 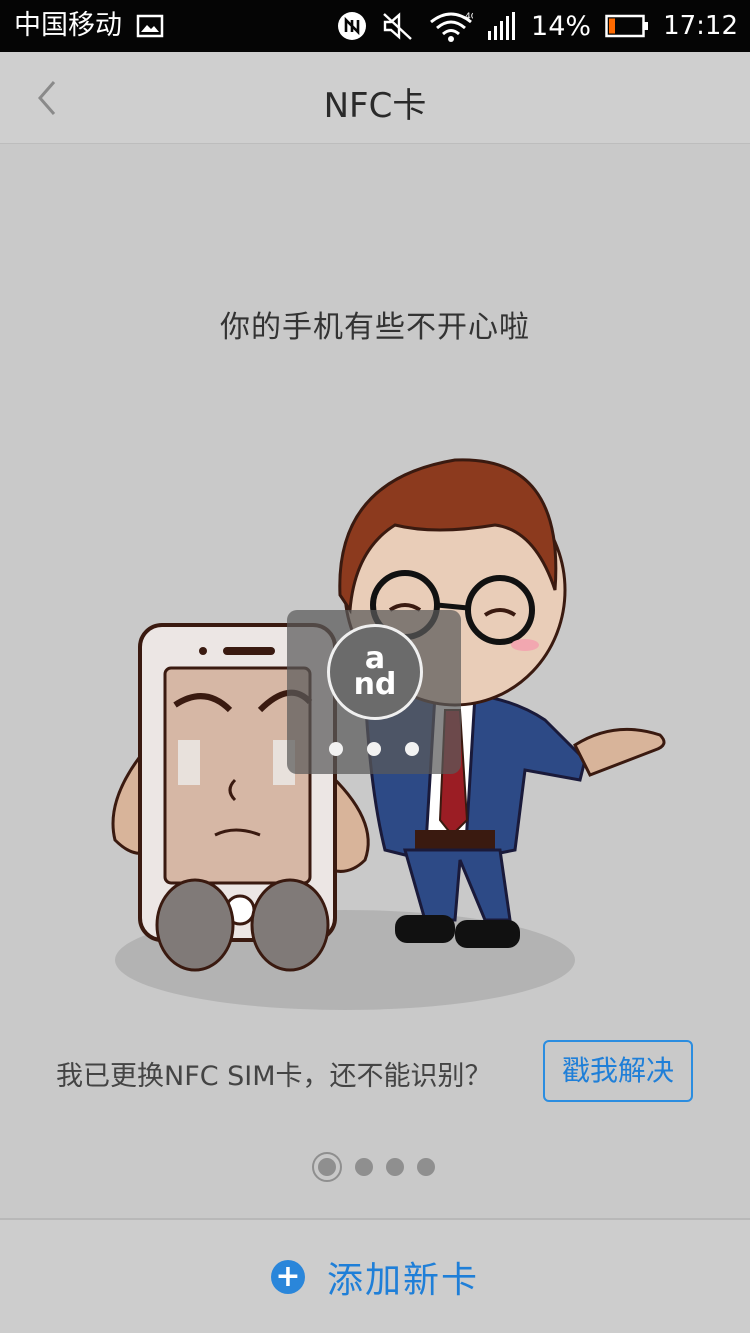 I want to click on carrier-name: 中国移动, so click(x=68, y=25).